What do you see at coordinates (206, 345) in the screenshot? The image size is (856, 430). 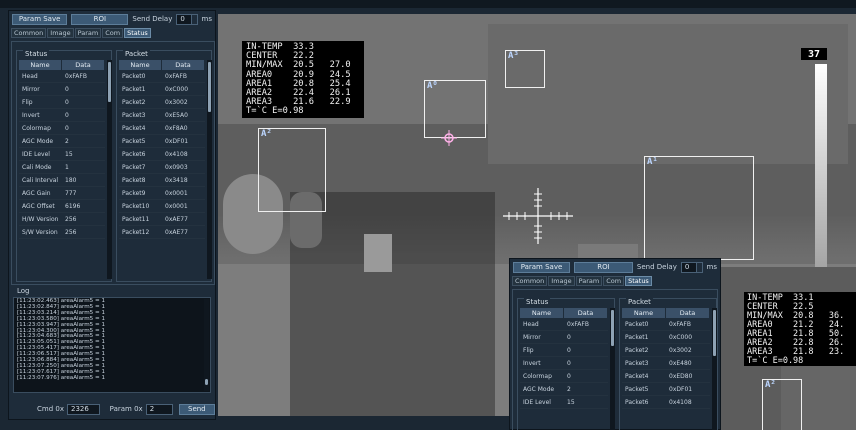 I see `log-scrollbar` at bounding box center [206, 345].